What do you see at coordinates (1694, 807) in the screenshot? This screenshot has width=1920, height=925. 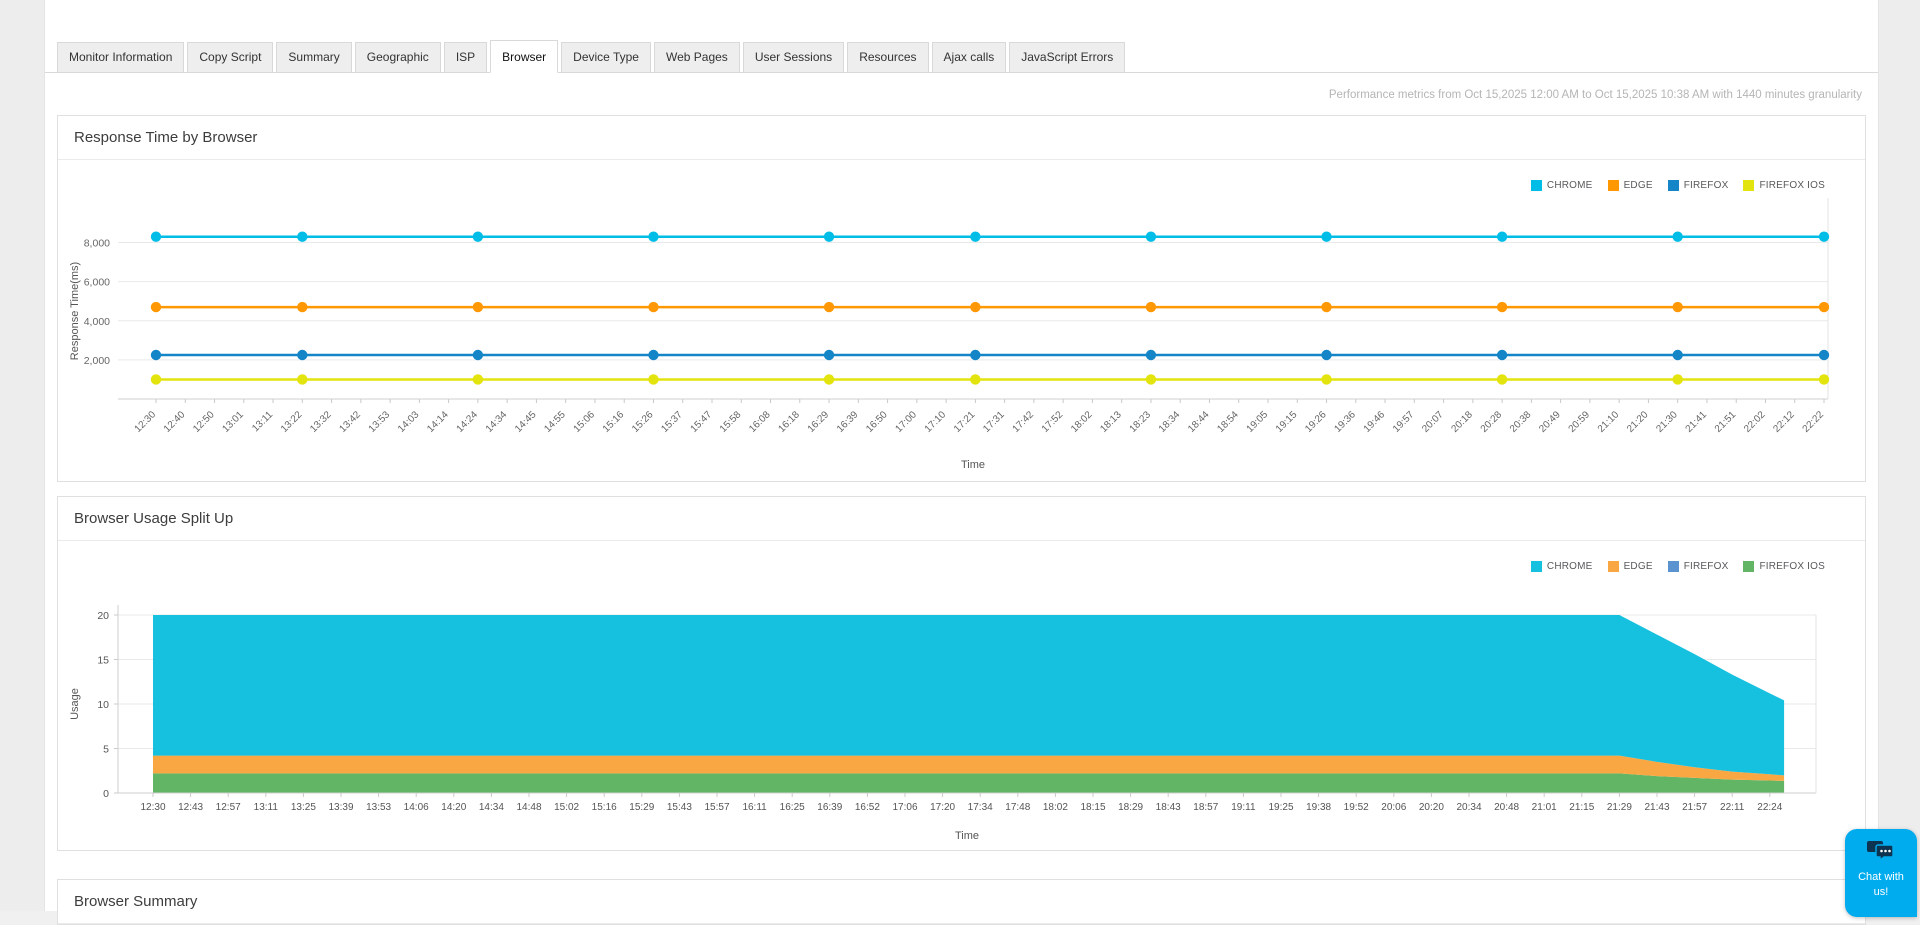 I see `svg-text: 21:57` at bounding box center [1694, 807].